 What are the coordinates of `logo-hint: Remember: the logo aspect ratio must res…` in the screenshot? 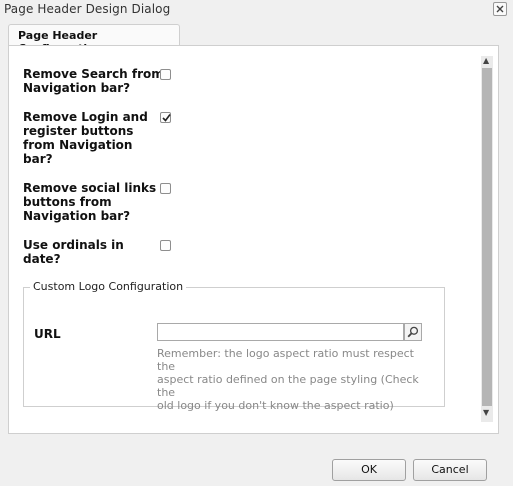 It's located at (288, 379).